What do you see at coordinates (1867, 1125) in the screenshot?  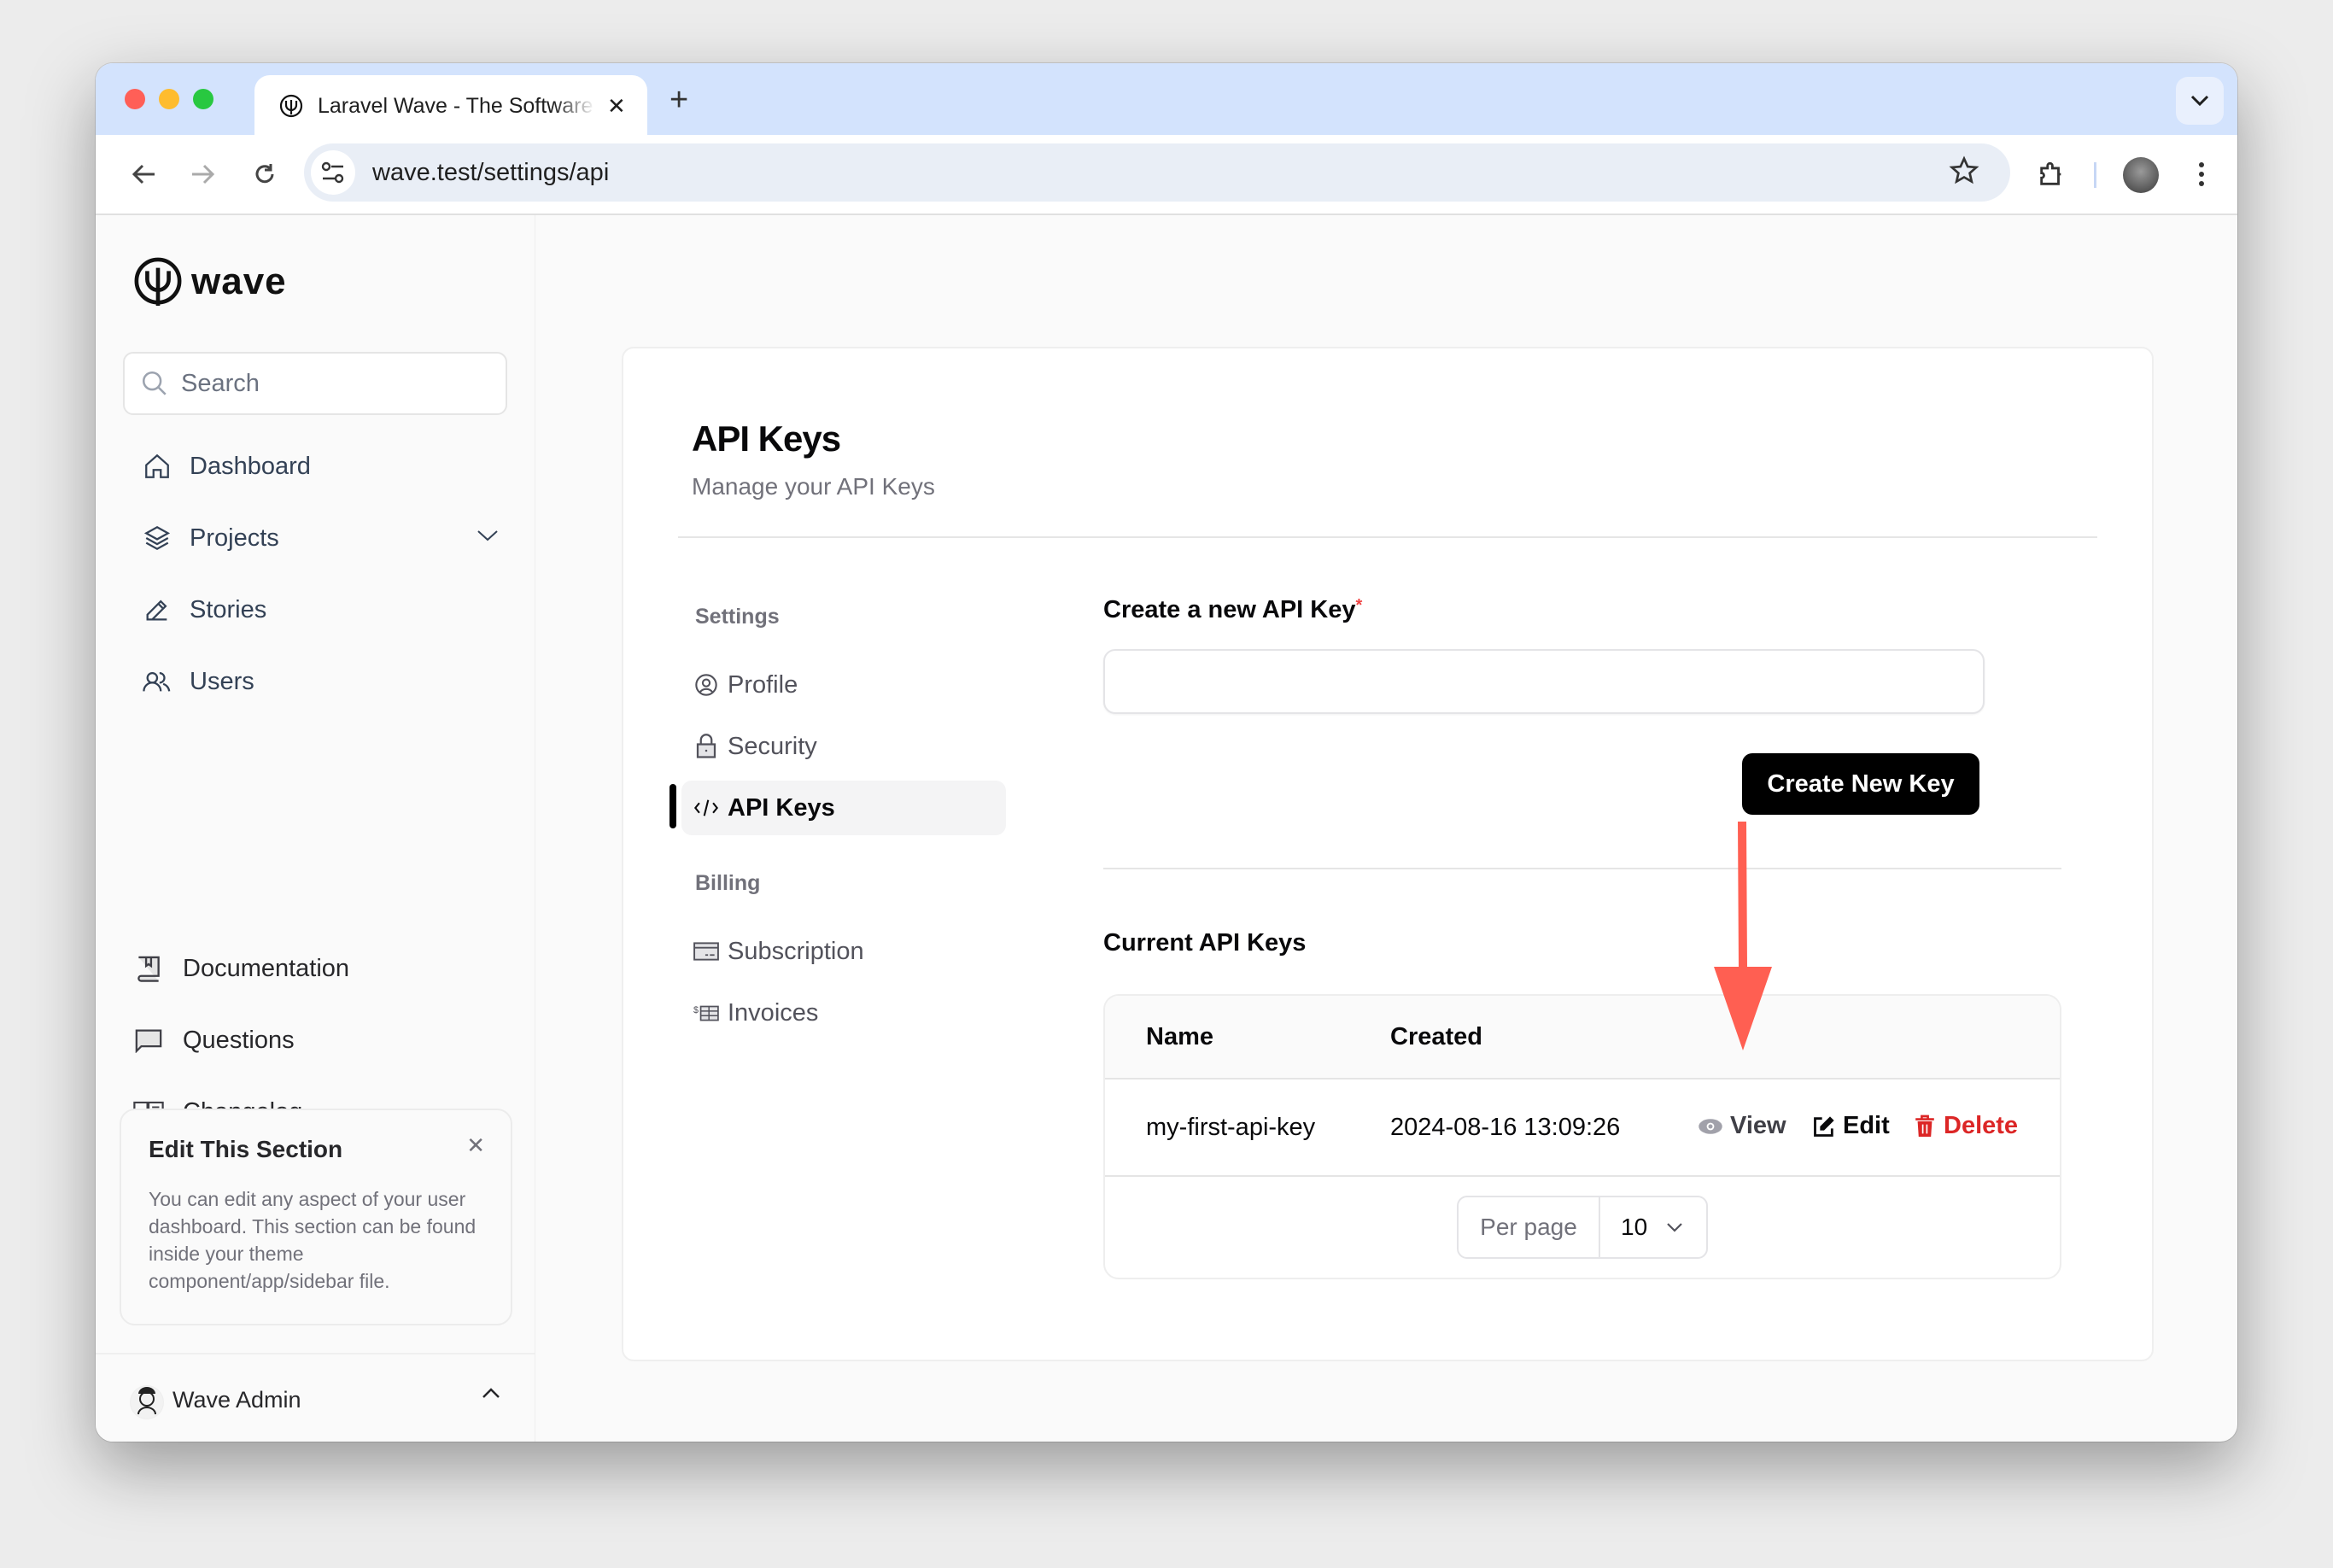 I see `edit-label: Edit` at bounding box center [1867, 1125].